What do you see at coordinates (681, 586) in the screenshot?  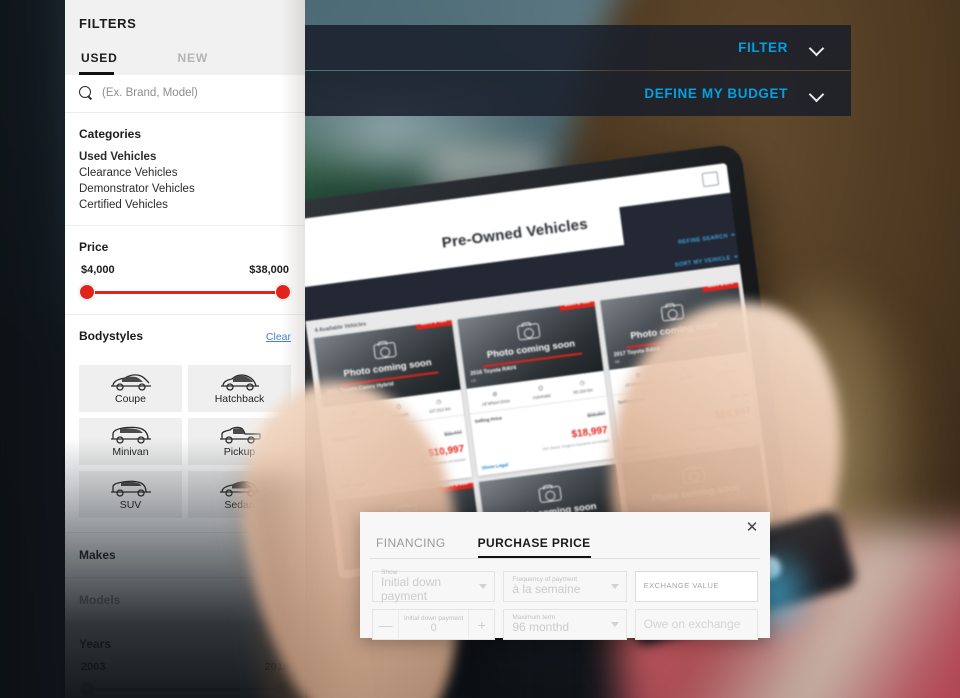 I see `exchange-value-label: EXCHANGE VALUE` at bounding box center [681, 586].